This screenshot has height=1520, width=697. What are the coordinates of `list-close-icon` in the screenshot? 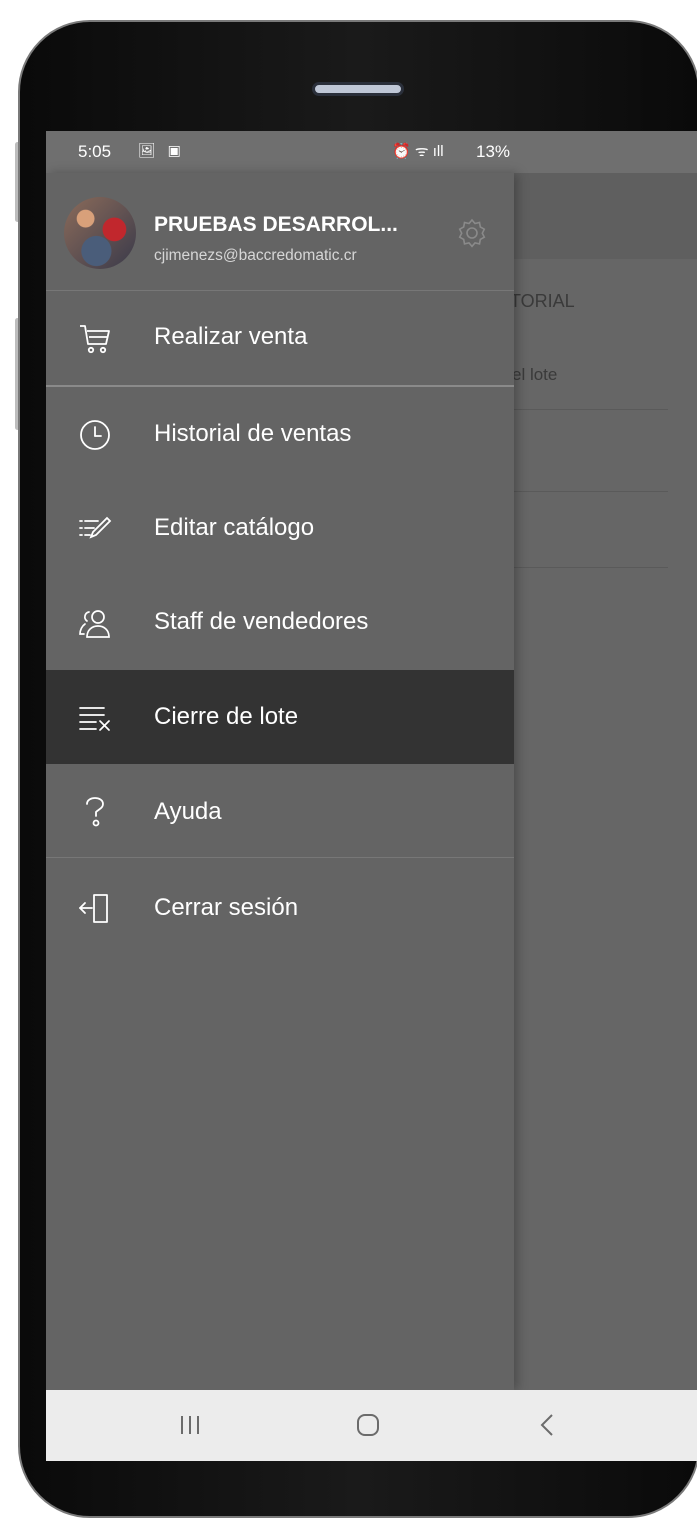 It's located at (94, 719).